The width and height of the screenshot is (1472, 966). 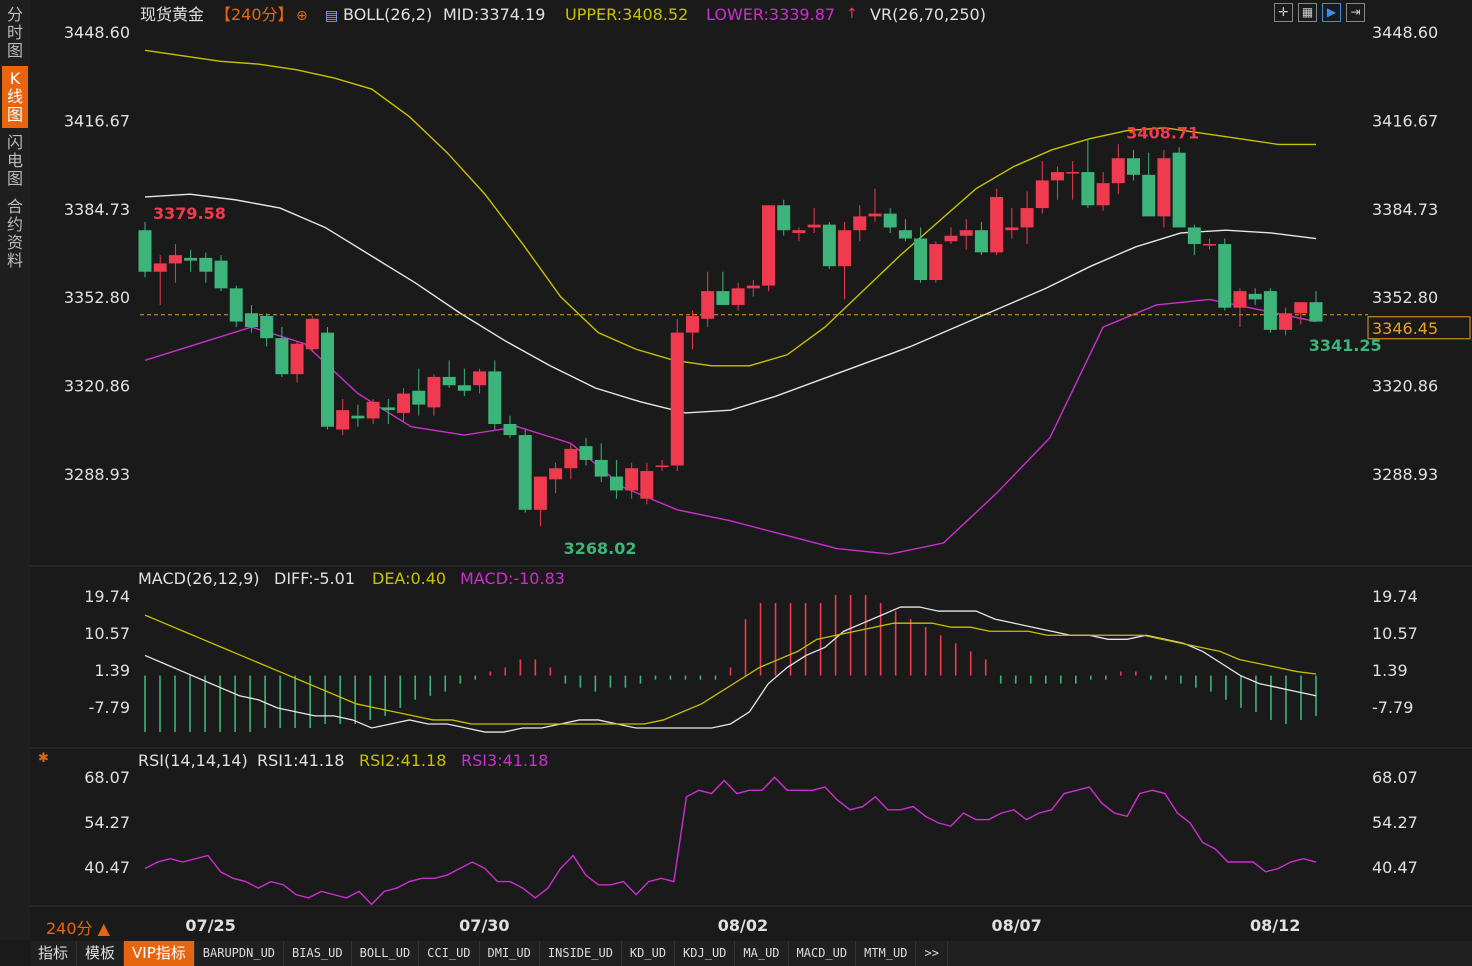 What do you see at coordinates (626, 14) in the screenshot?
I see `boll-upper: UPPER:3408.52` at bounding box center [626, 14].